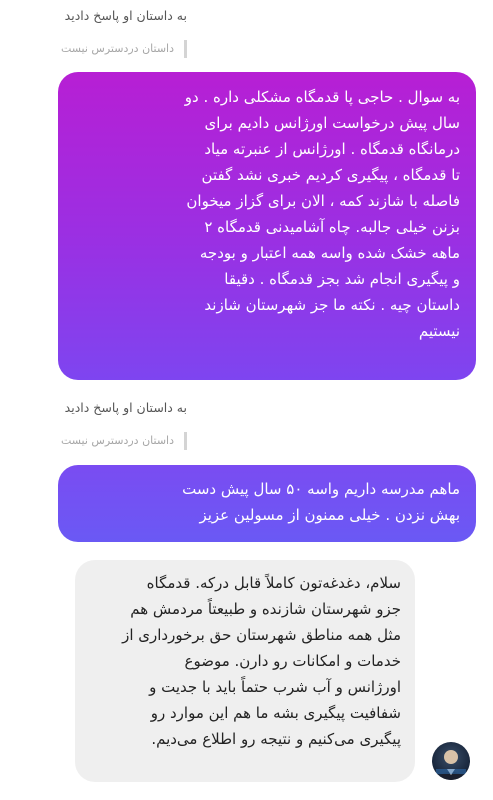 The width and height of the screenshot is (493, 800). Describe the element at coordinates (330, 175) in the screenshot. I see `message-1-line: تا قدمگاه ، پیگیری کردیم خبری نشد گفتن` at that location.